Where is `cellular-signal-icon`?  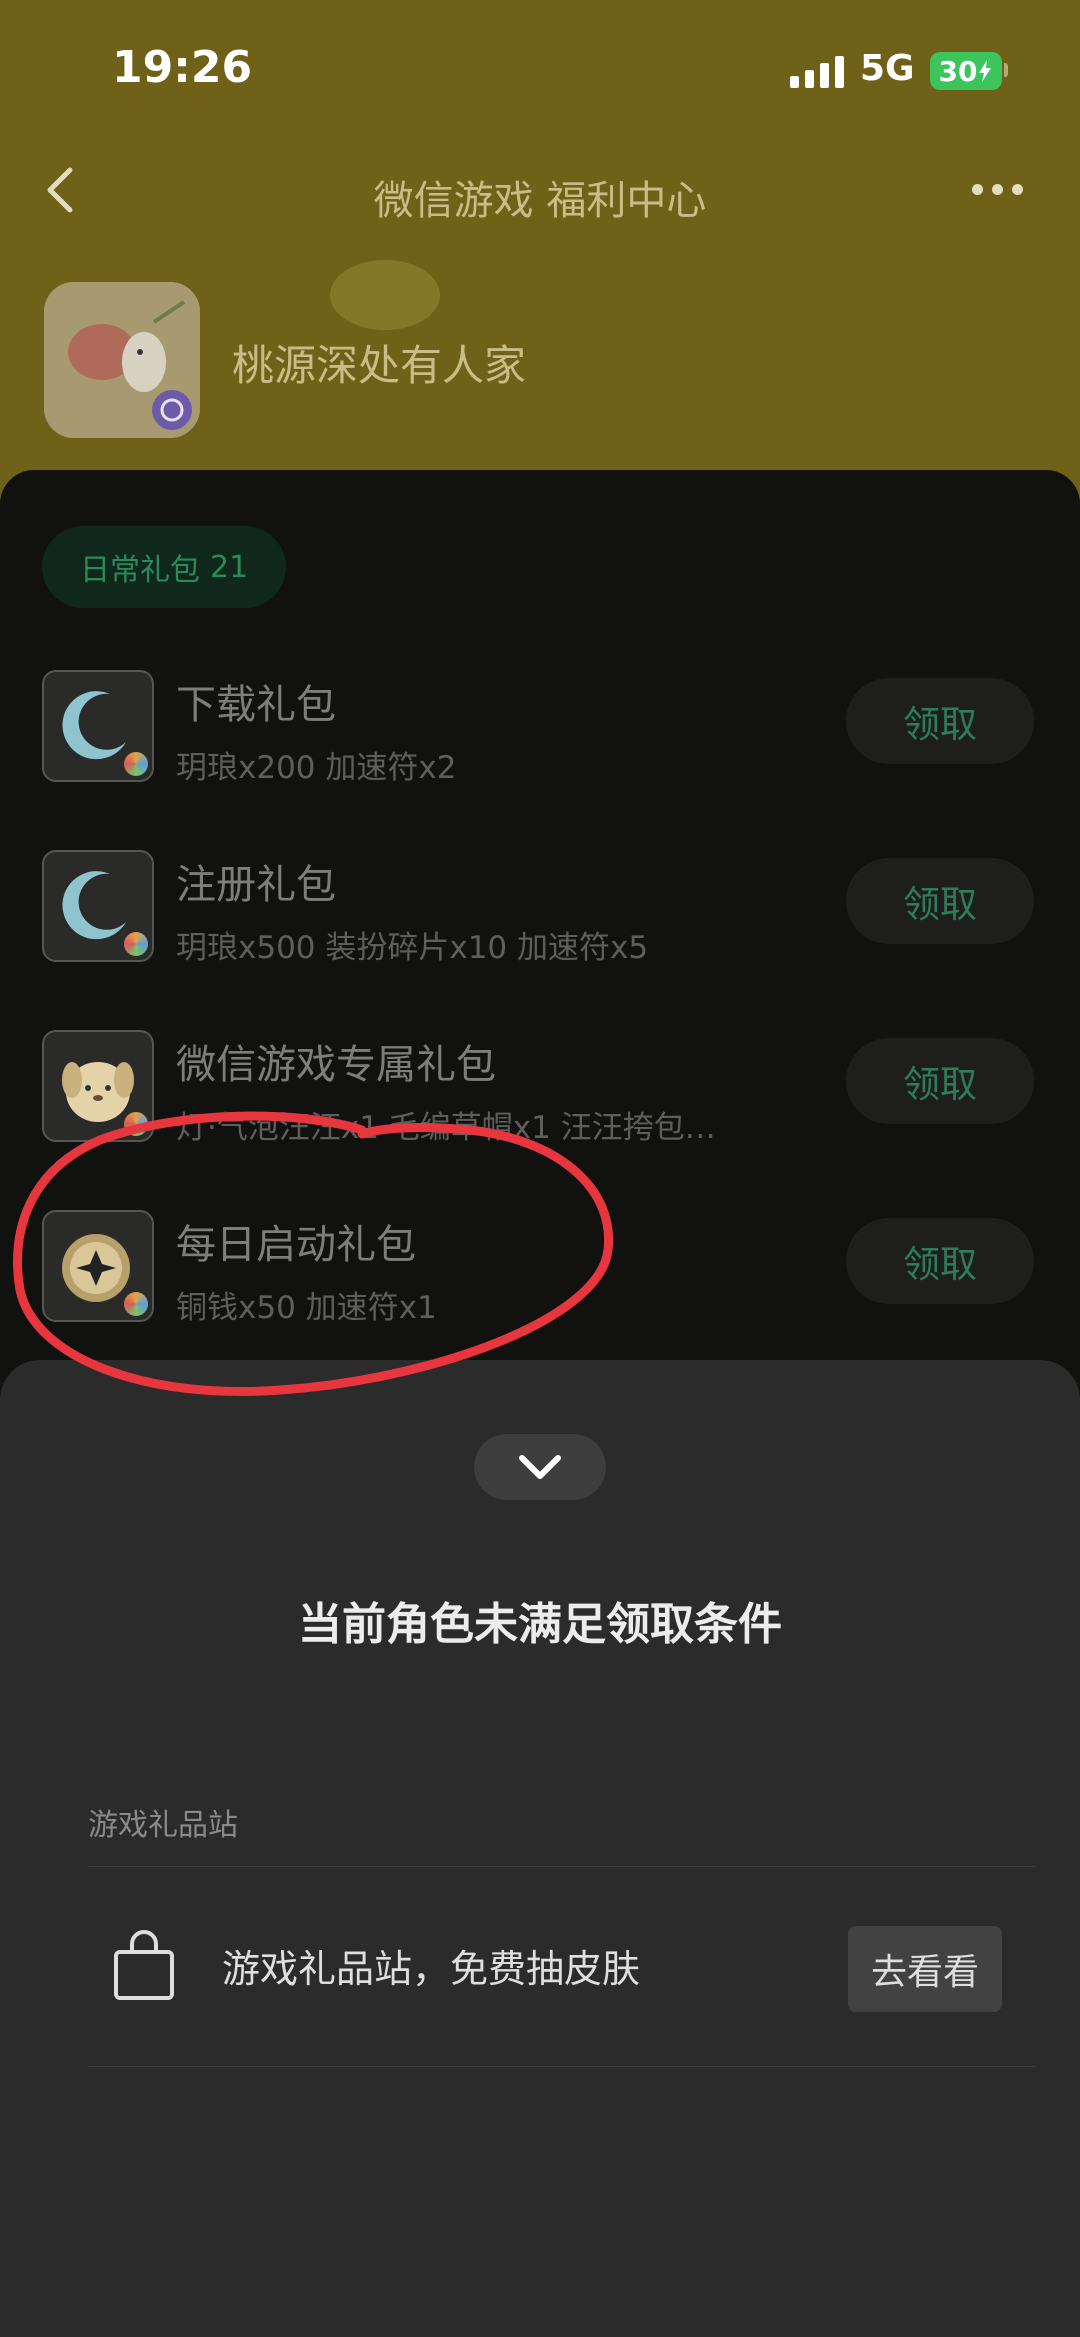 cellular-signal-icon is located at coordinates (817, 72).